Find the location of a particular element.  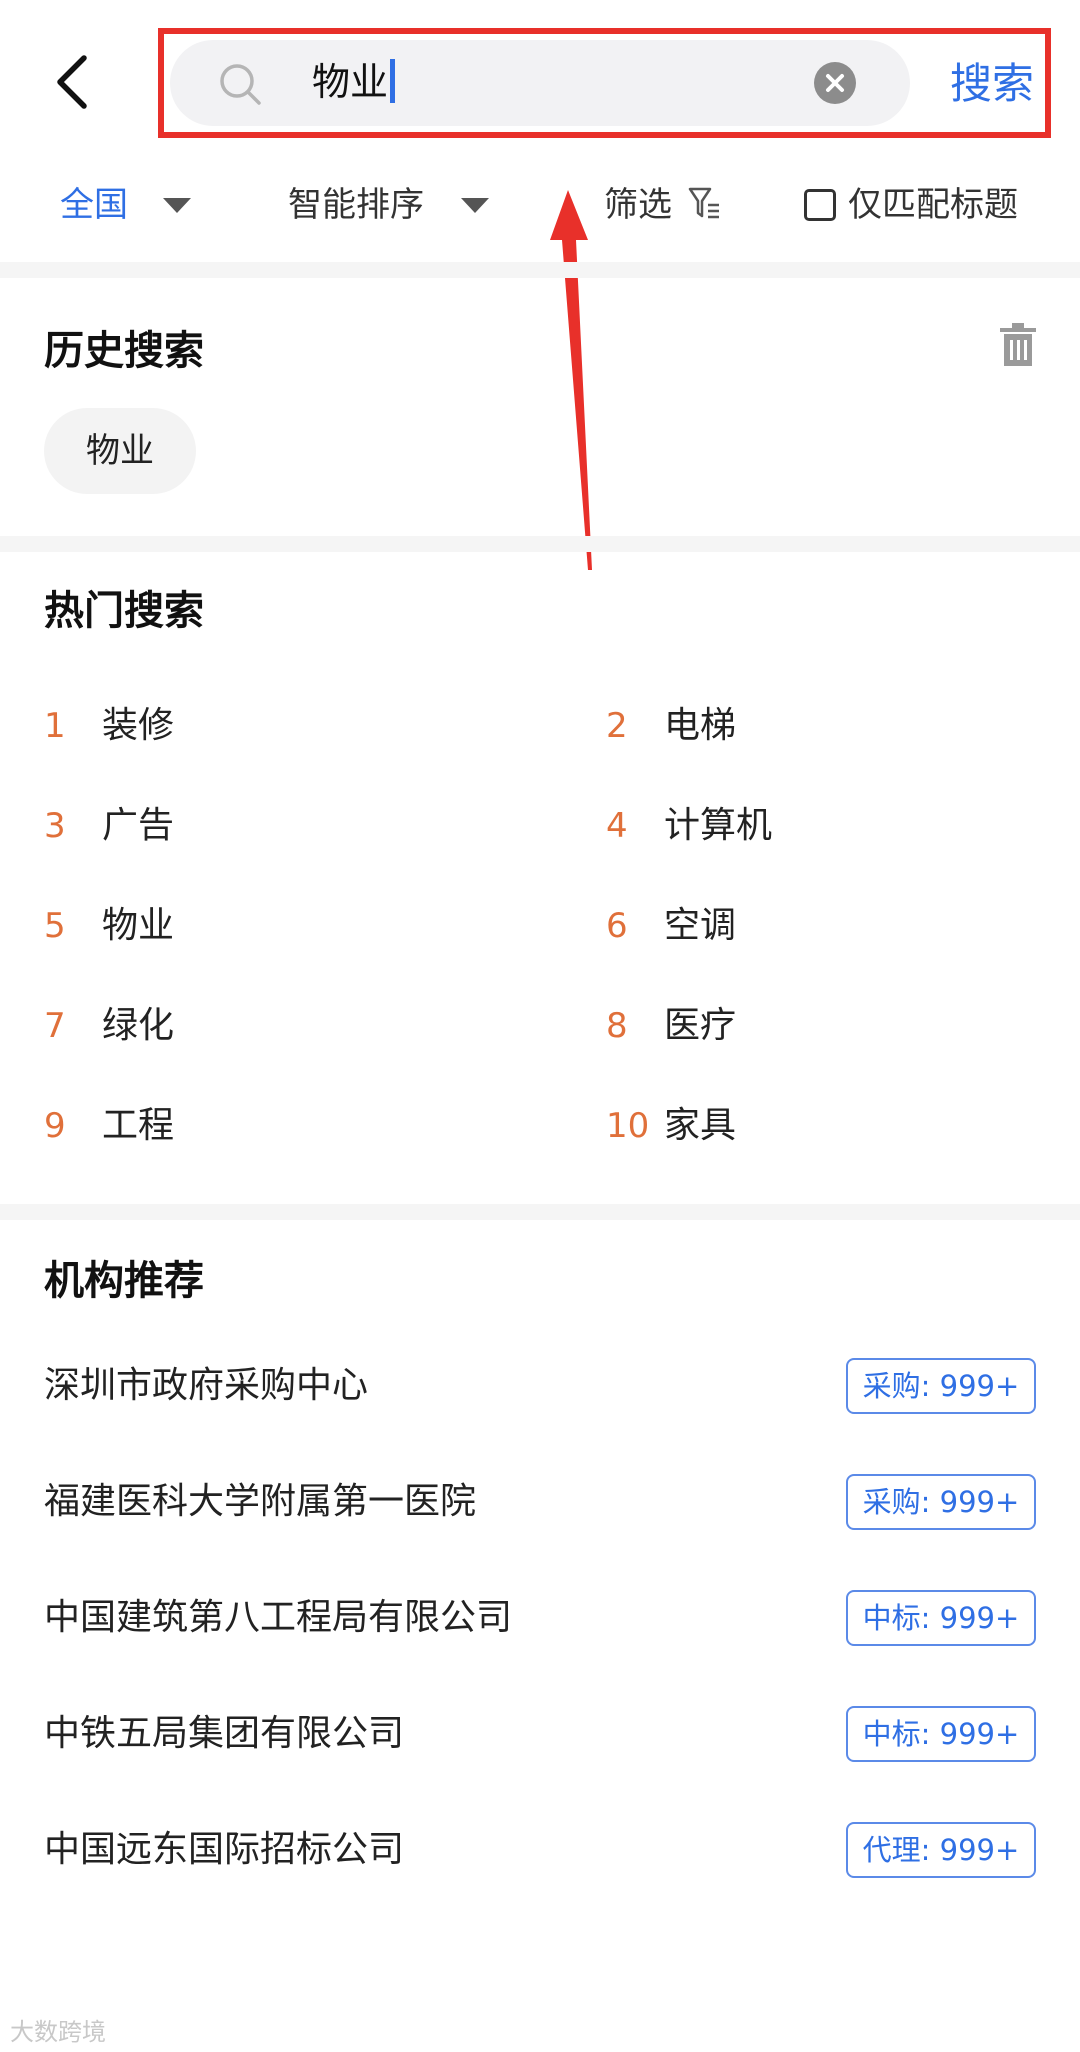

sort-filter: 智能排序 is located at coordinates (356, 205).